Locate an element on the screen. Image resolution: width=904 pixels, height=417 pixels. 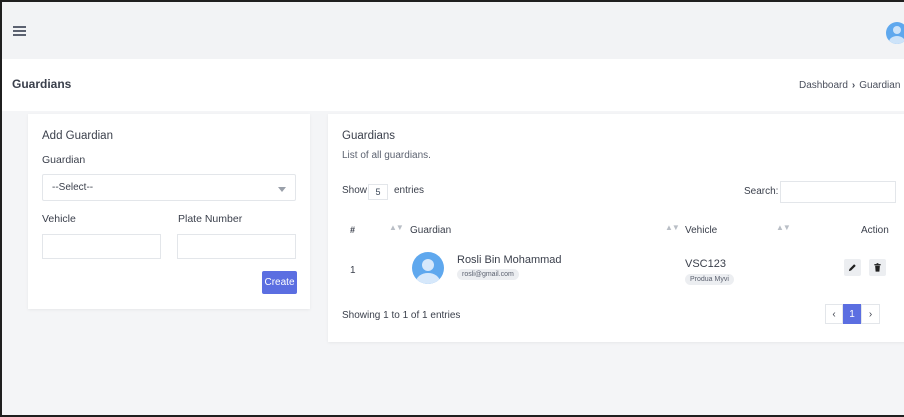
plate-number-input is located at coordinates (236, 246).